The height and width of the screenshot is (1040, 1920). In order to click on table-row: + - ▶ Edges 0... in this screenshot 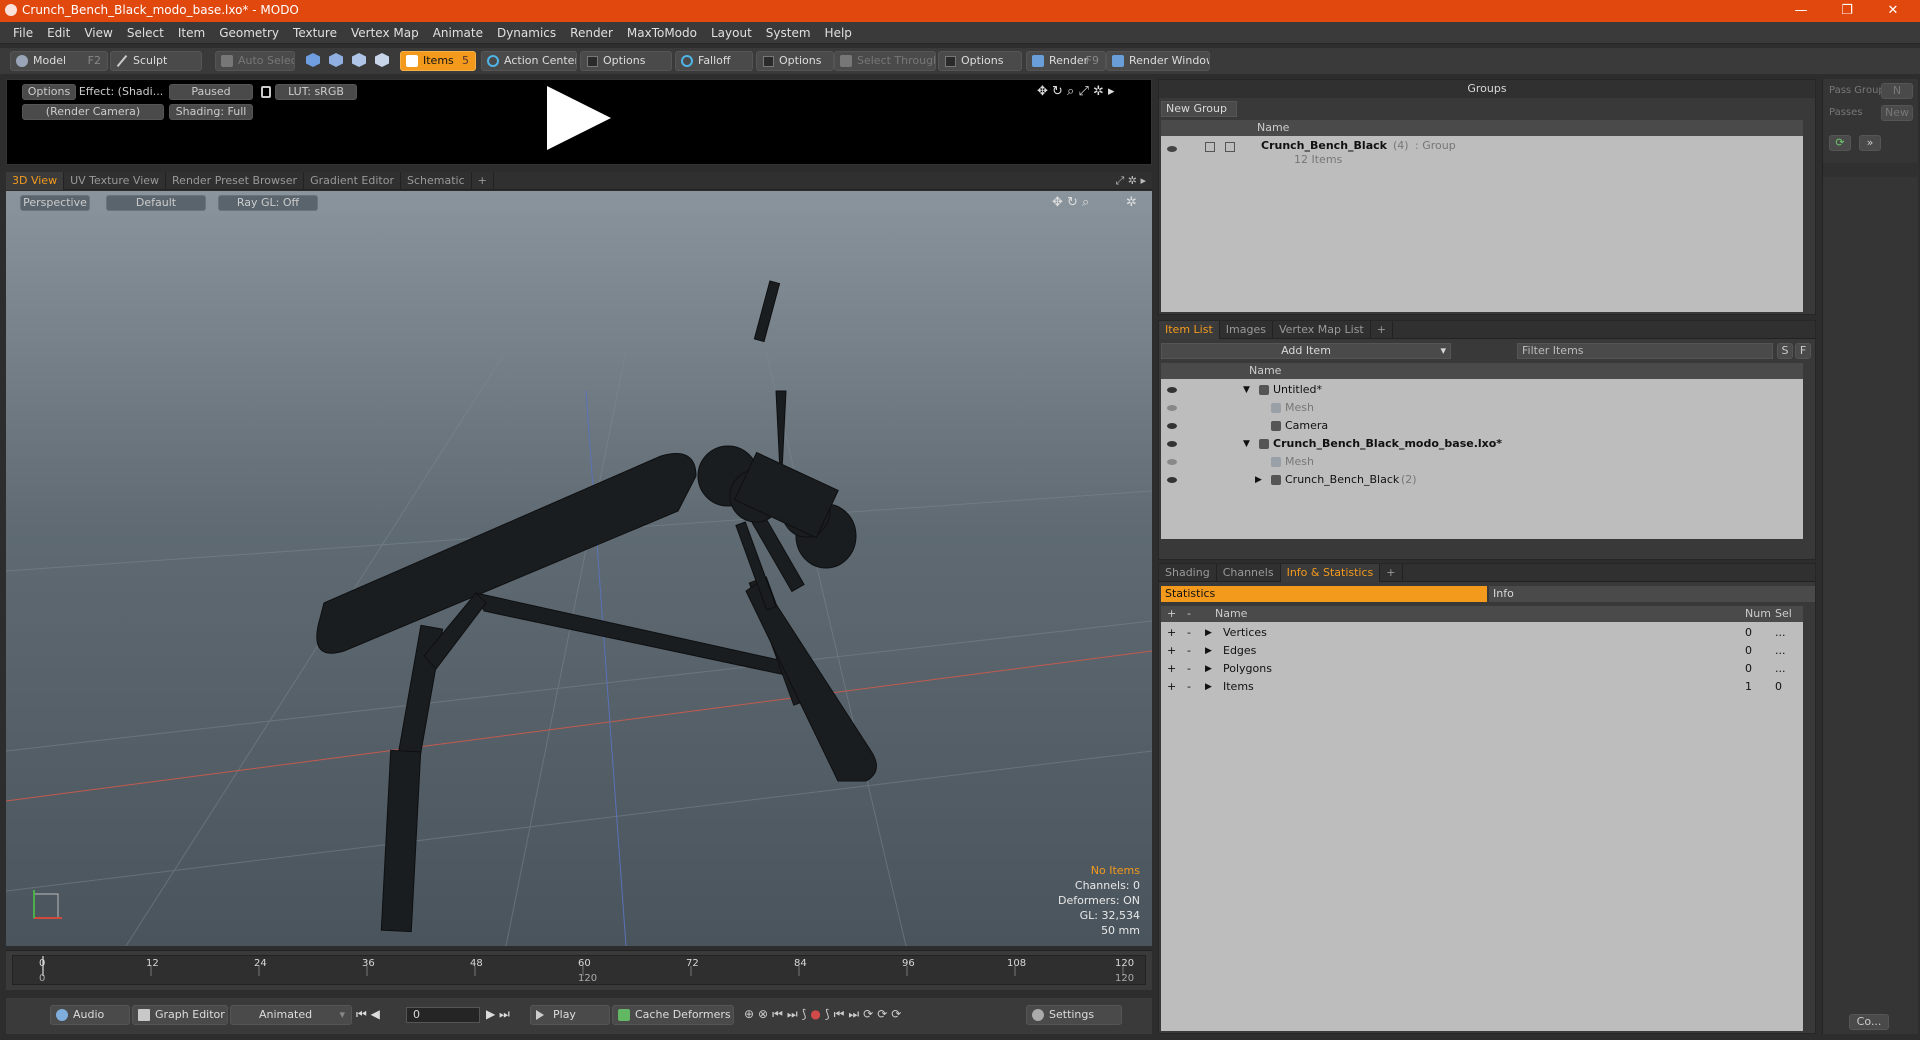, I will do `click(1482, 651)`.